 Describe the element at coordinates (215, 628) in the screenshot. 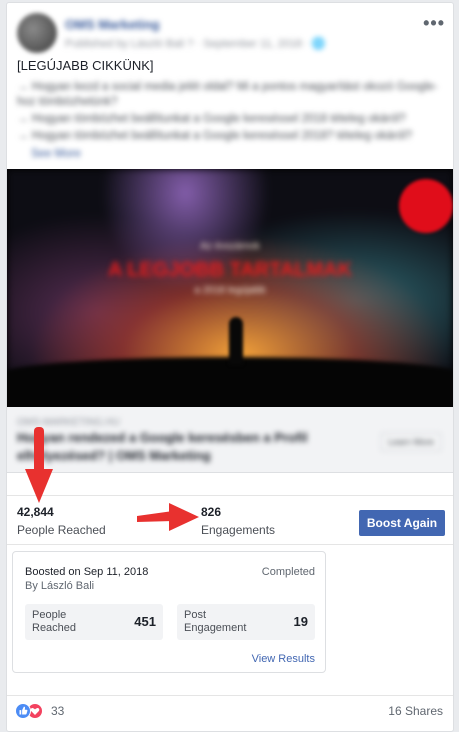

I see `metric-label: Engagement` at that location.